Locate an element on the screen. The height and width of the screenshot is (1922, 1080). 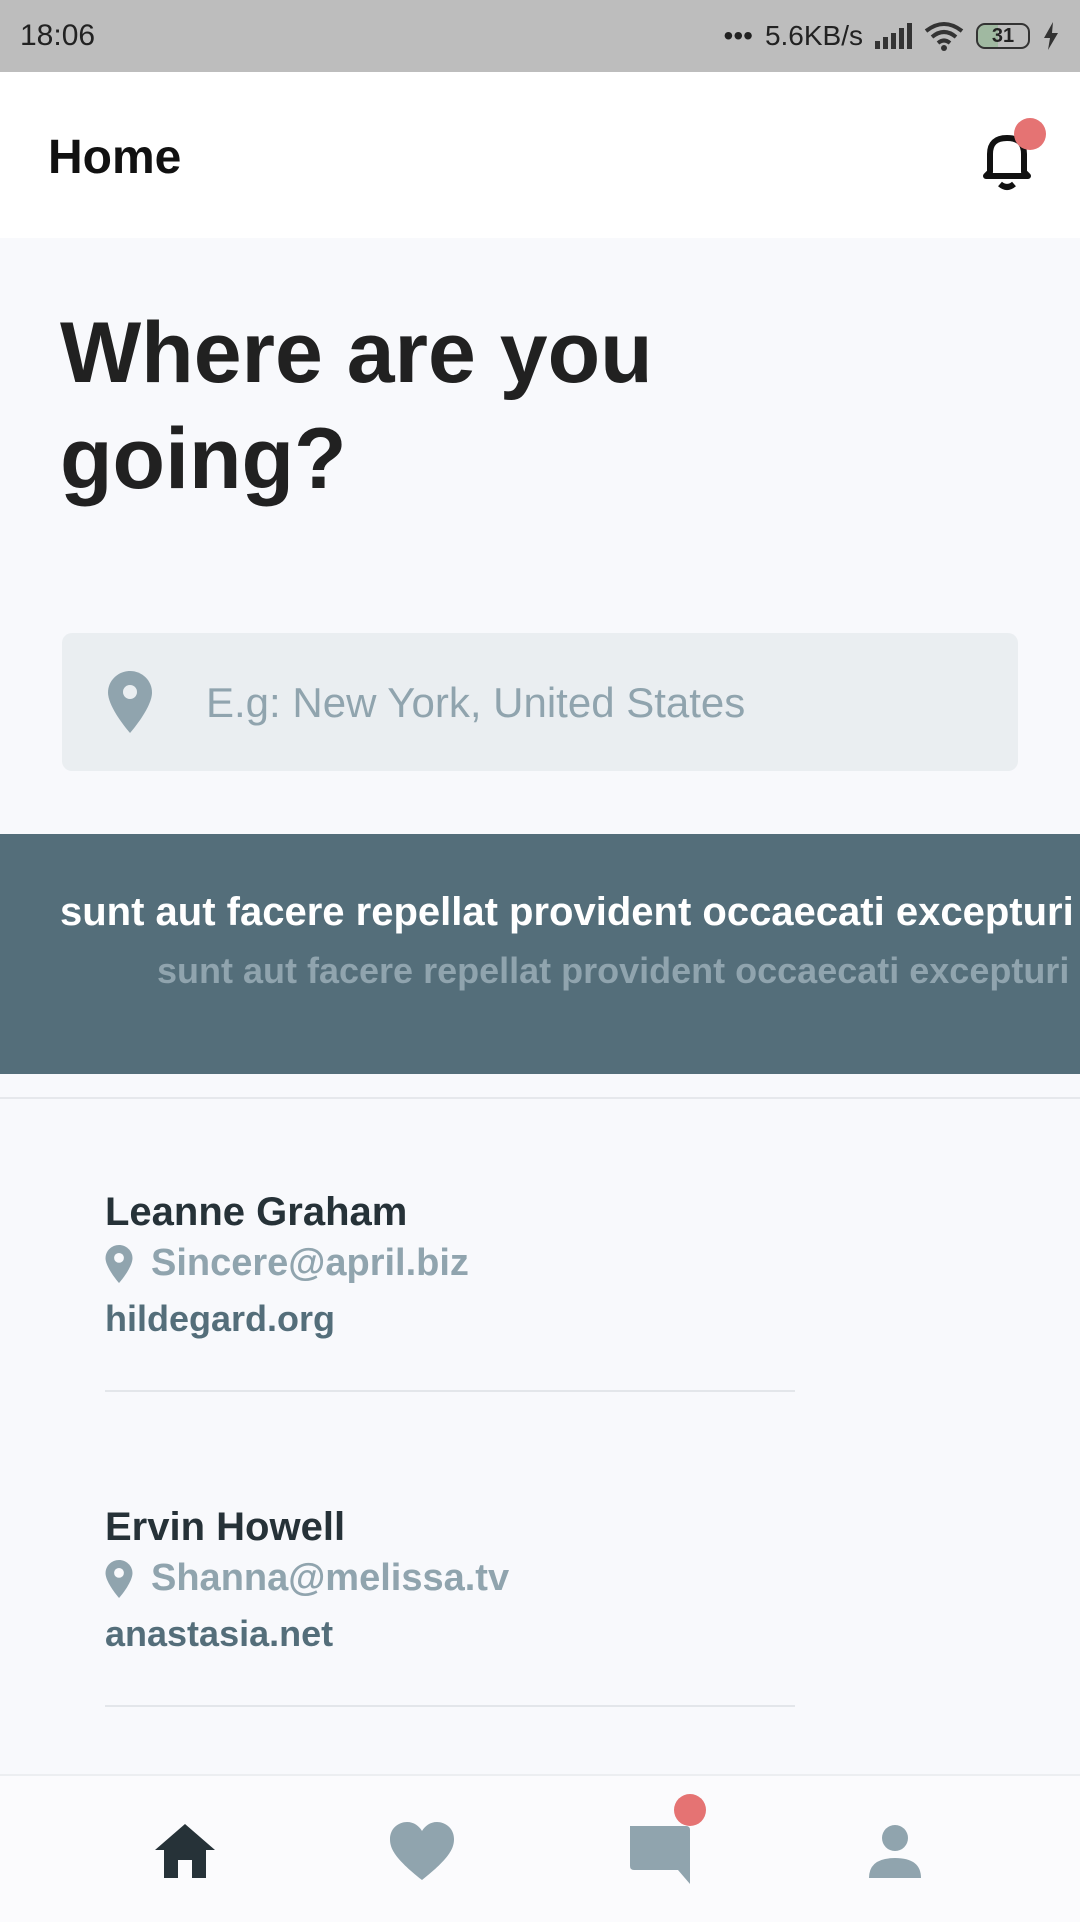
email-row: Sincere@april.biz is located at coordinates (287, 1263).